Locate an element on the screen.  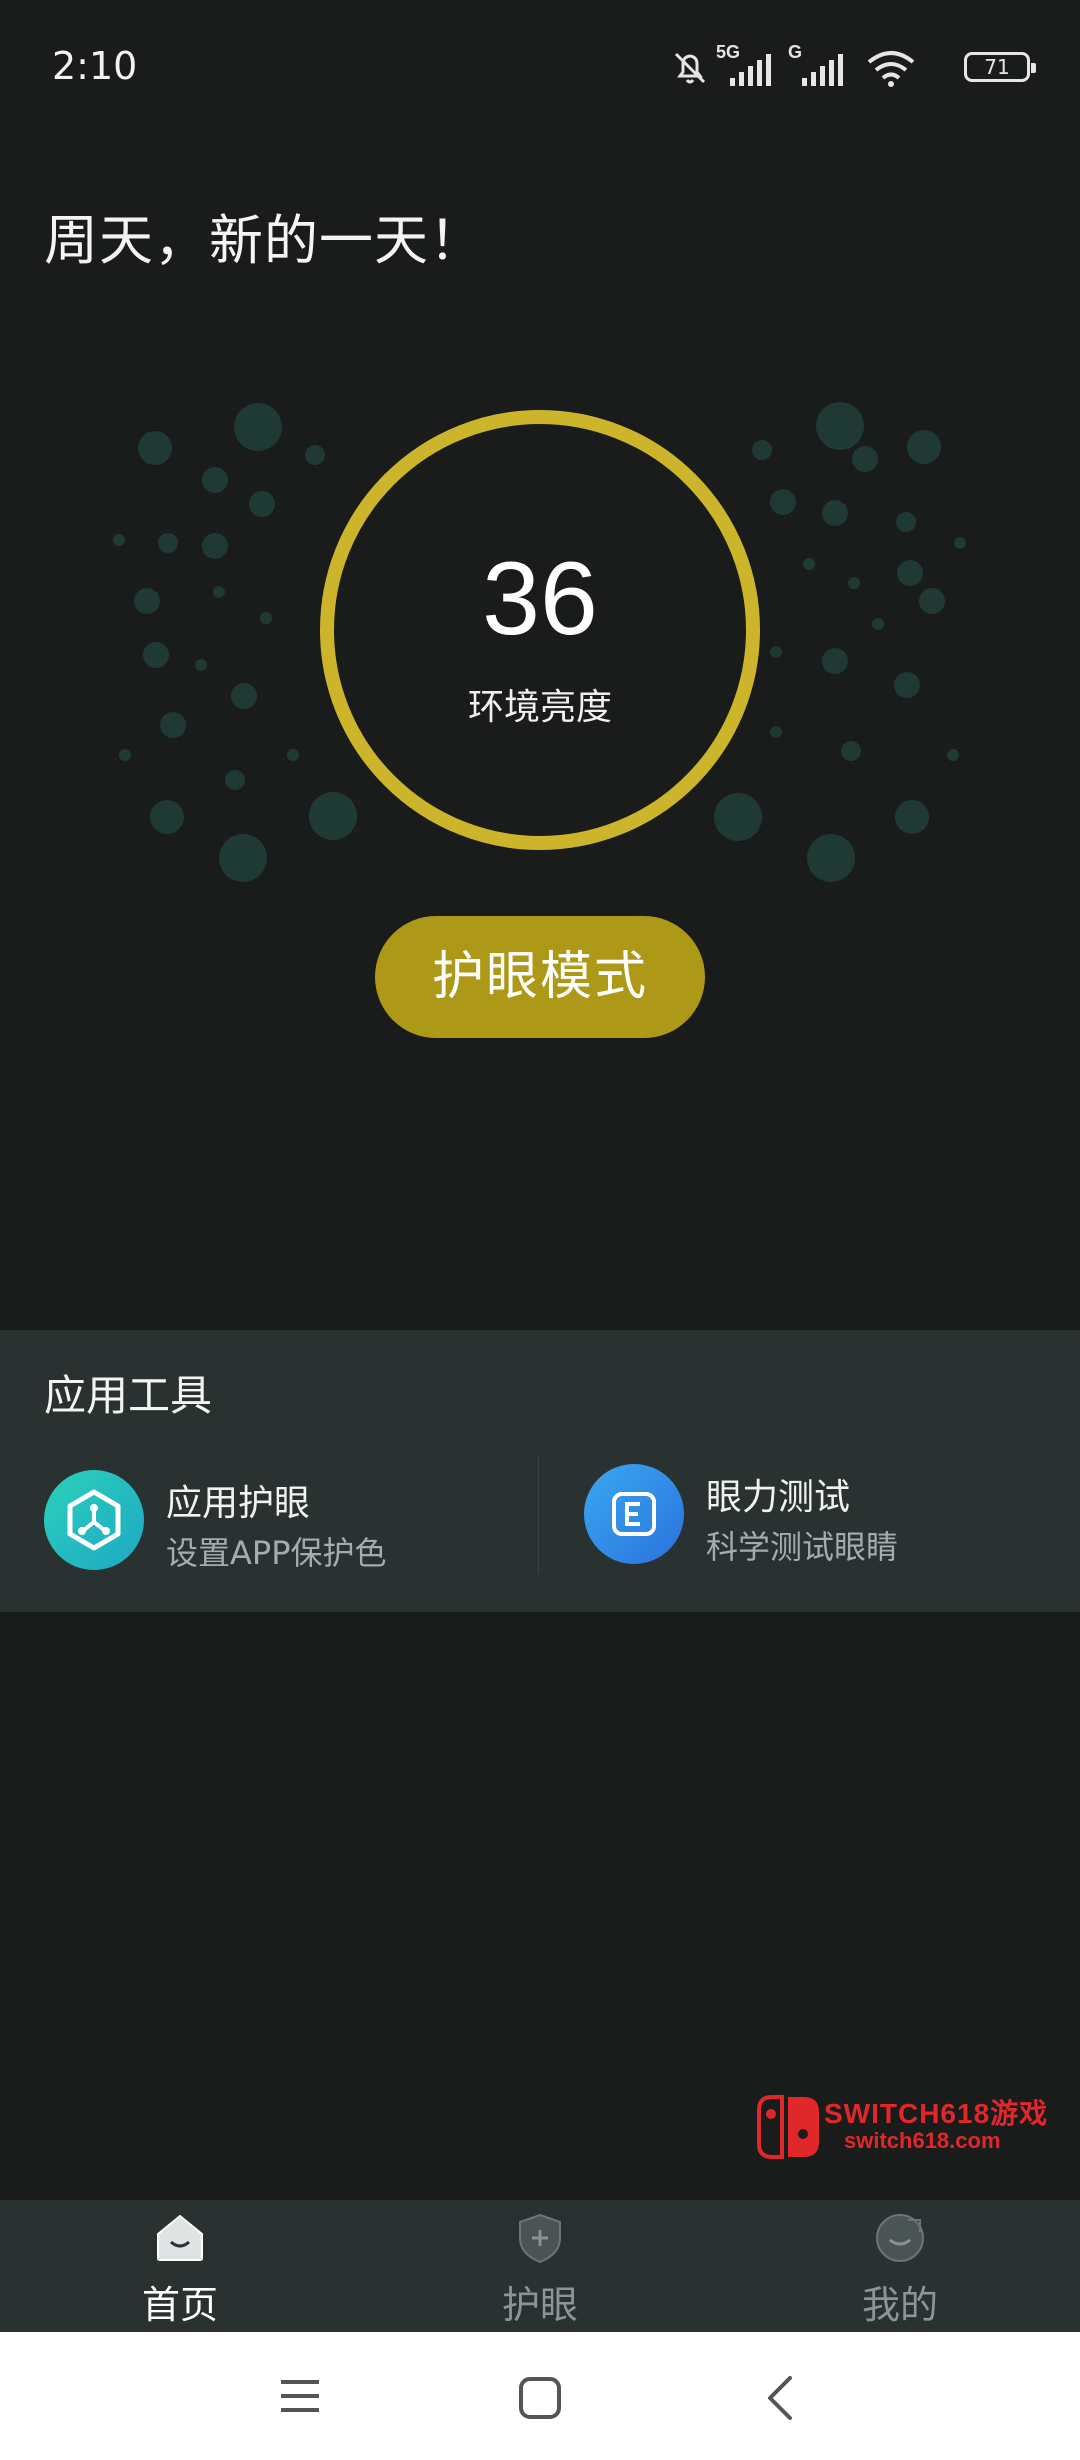
eye-protection-mode-button: 护眼模式 is located at coordinates (540, 977).